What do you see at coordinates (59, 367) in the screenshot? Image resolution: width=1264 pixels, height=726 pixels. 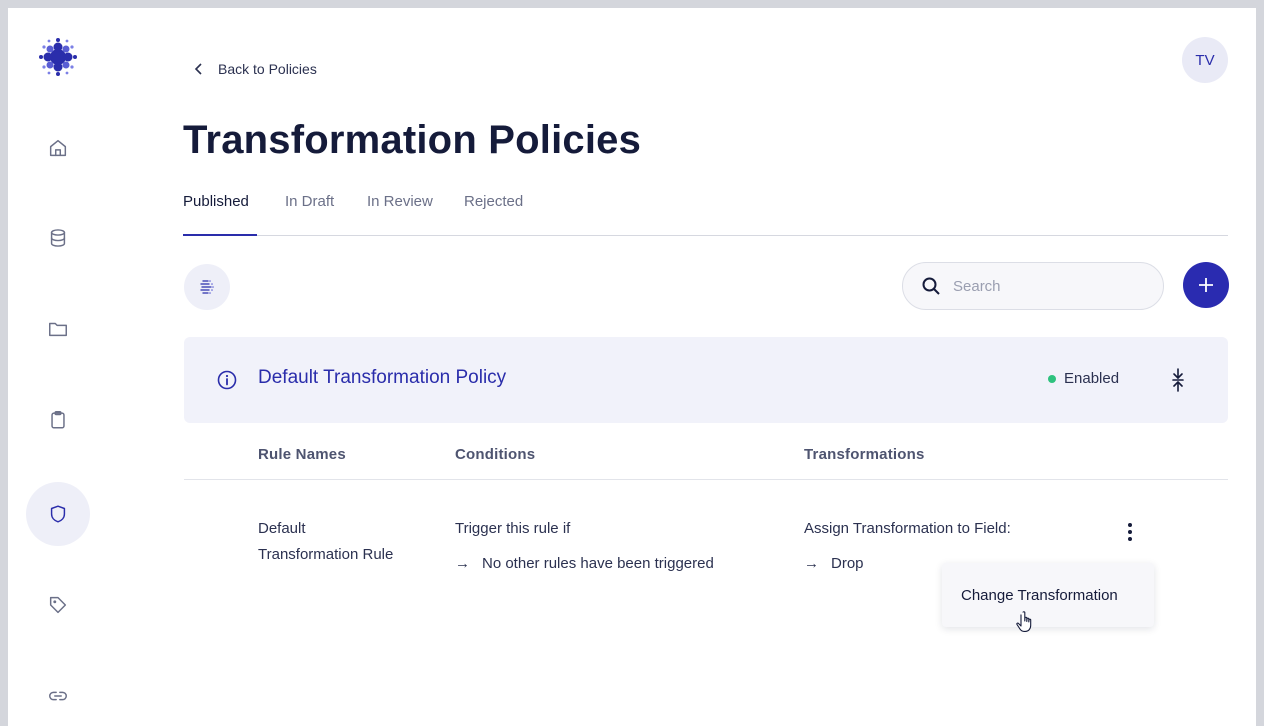 I see `sidebar` at bounding box center [59, 367].